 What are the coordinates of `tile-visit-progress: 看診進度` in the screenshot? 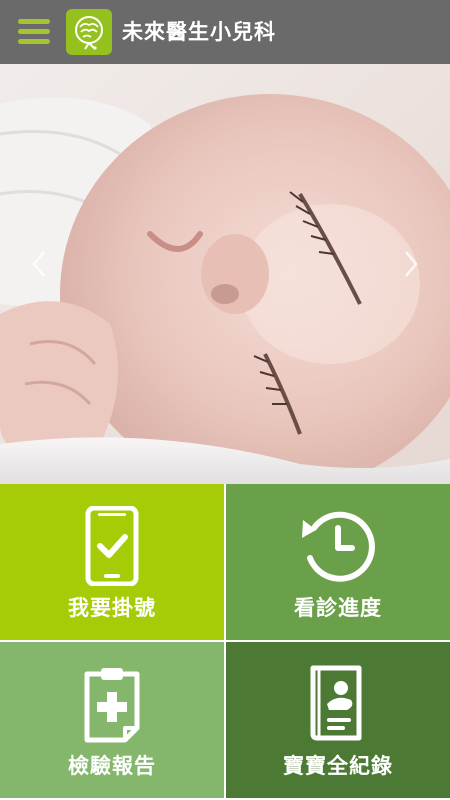 It's located at (338, 562).